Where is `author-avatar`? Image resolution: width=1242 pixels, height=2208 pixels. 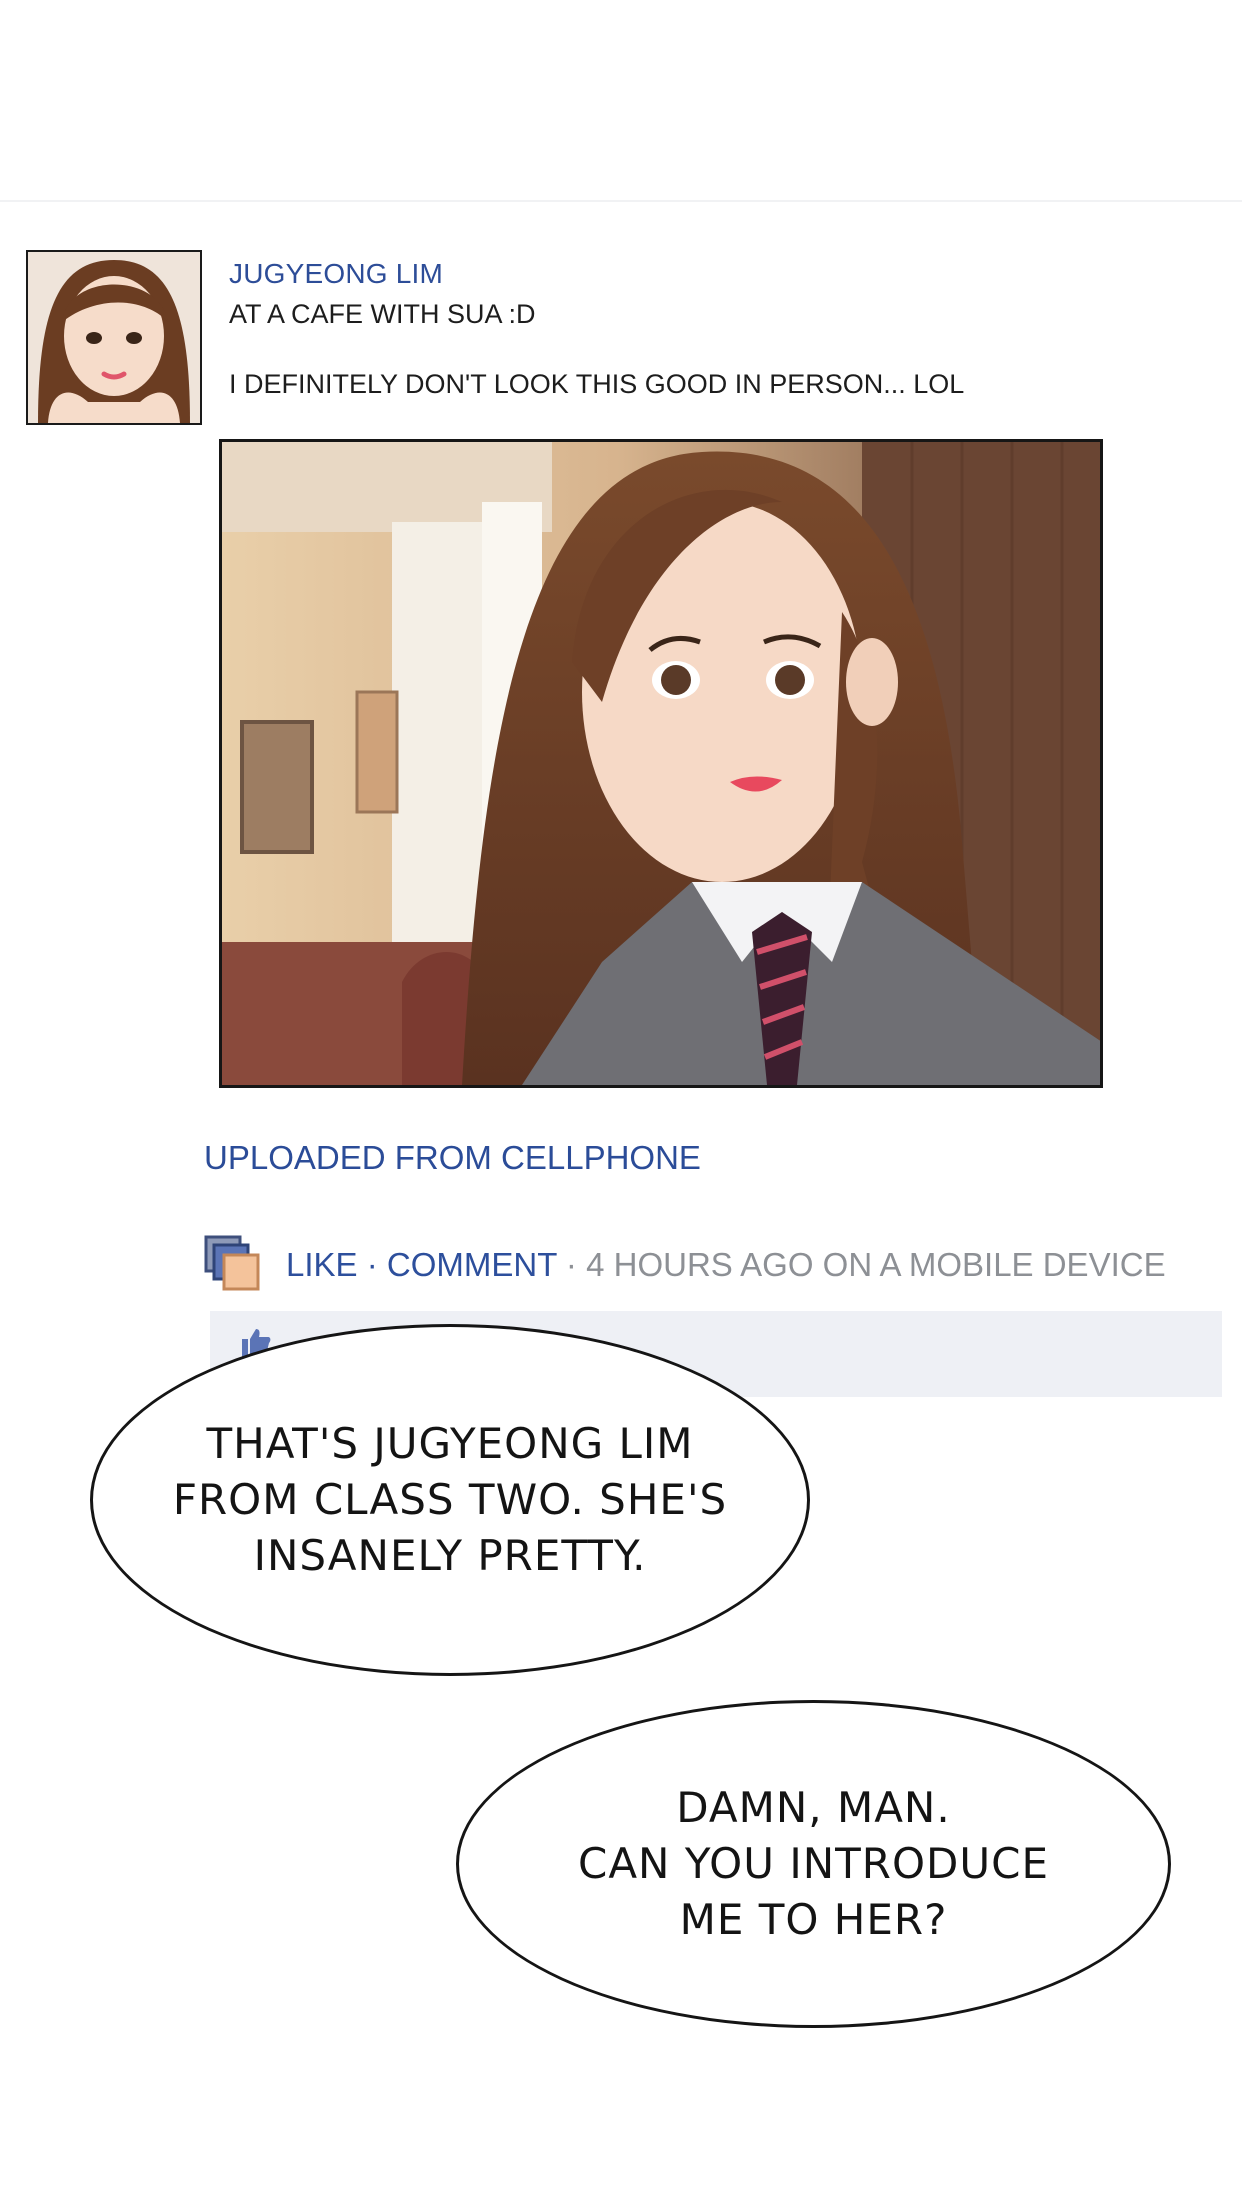
author-avatar is located at coordinates (114, 337).